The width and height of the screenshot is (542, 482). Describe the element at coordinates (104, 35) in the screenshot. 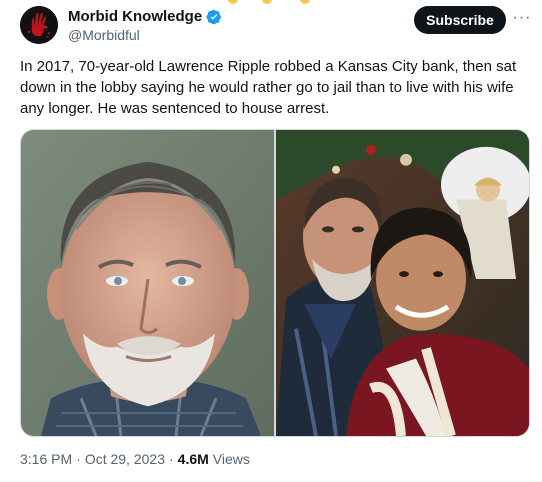

I see `author-handle: @Morbidful` at that location.